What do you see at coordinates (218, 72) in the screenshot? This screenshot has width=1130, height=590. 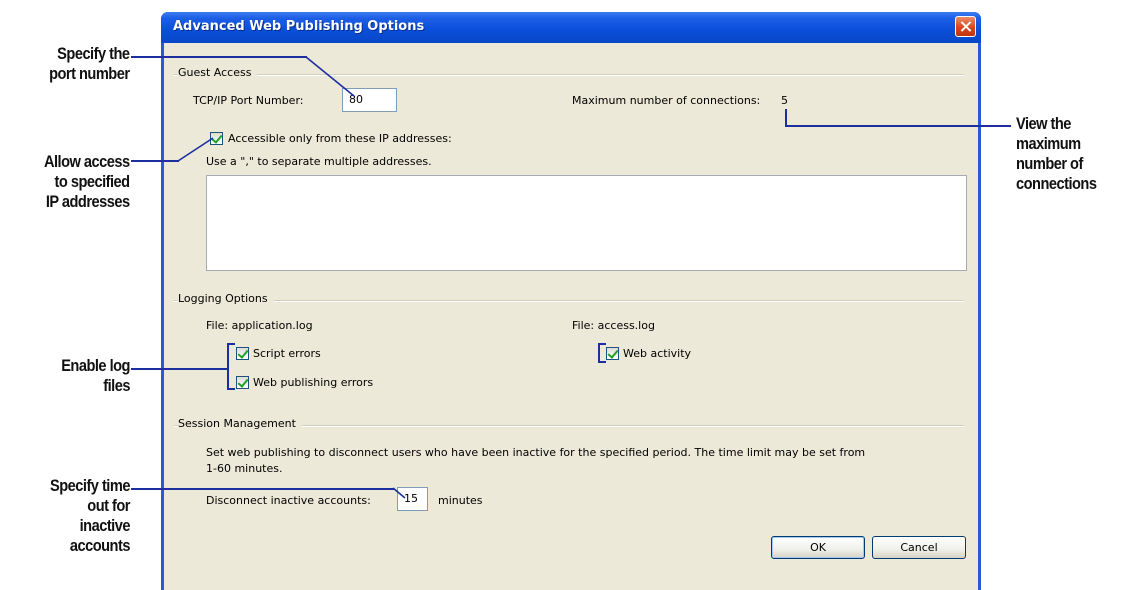 I see `guest-access-label: Guest Access` at bounding box center [218, 72].